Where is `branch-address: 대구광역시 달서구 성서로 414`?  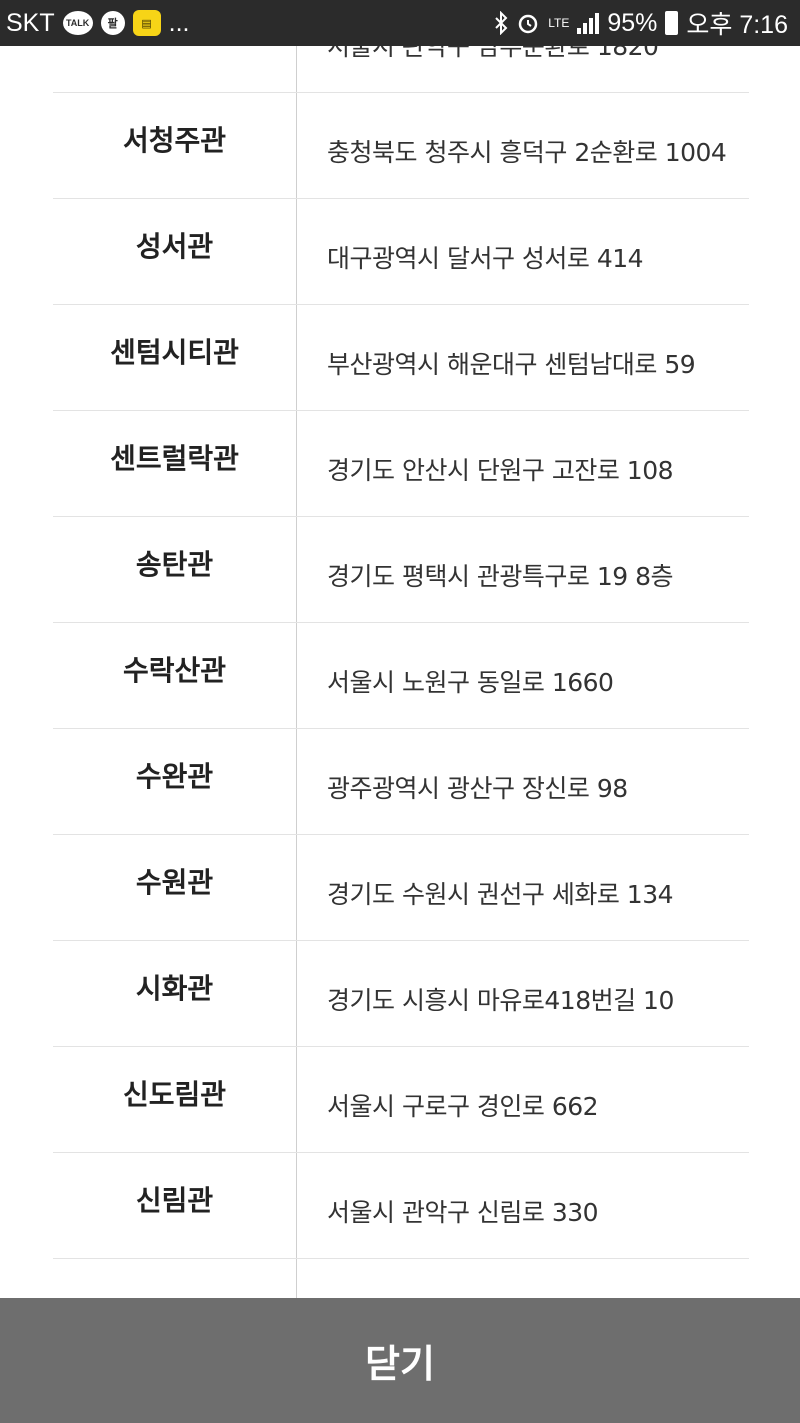
branch-address: 대구광역시 달서구 성서로 414 is located at coordinates (485, 258).